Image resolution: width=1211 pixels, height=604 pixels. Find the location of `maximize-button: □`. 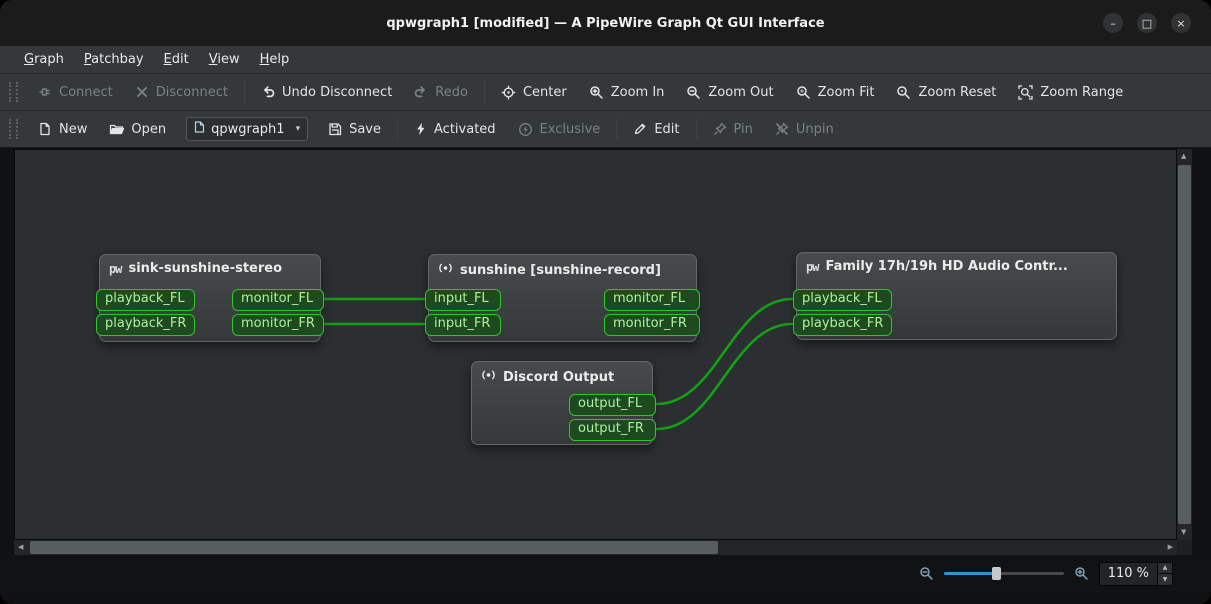

maximize-button: □ is located at coordinates (1147, 23).